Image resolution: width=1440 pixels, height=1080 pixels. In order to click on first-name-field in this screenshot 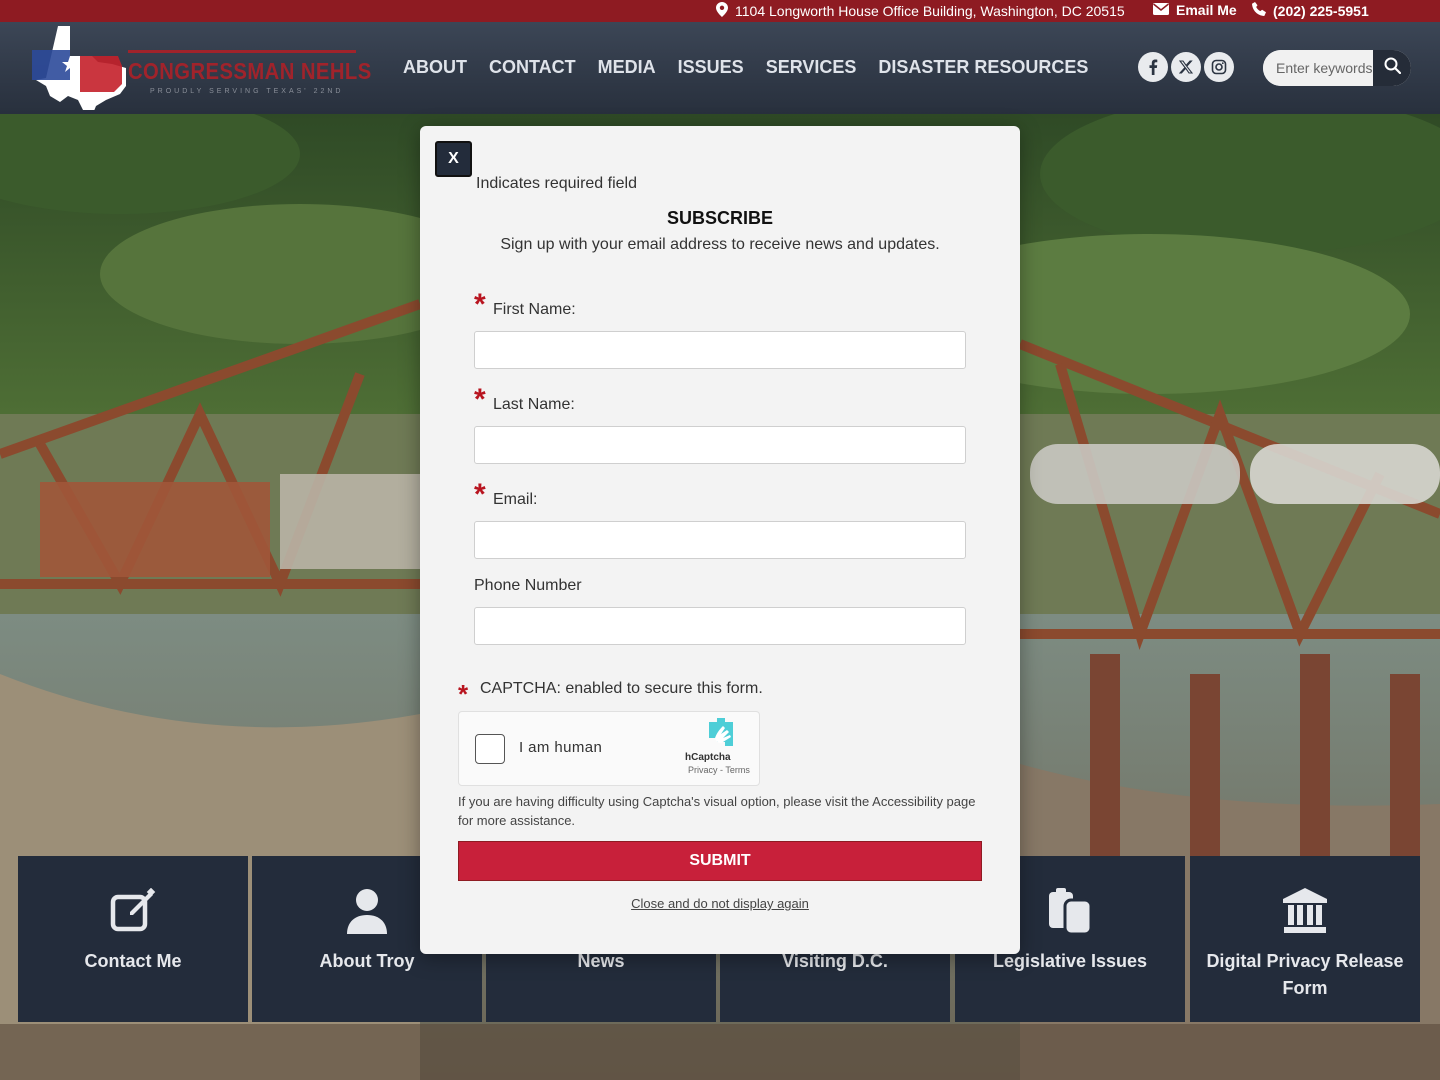, I will do `click(720, 350)`.